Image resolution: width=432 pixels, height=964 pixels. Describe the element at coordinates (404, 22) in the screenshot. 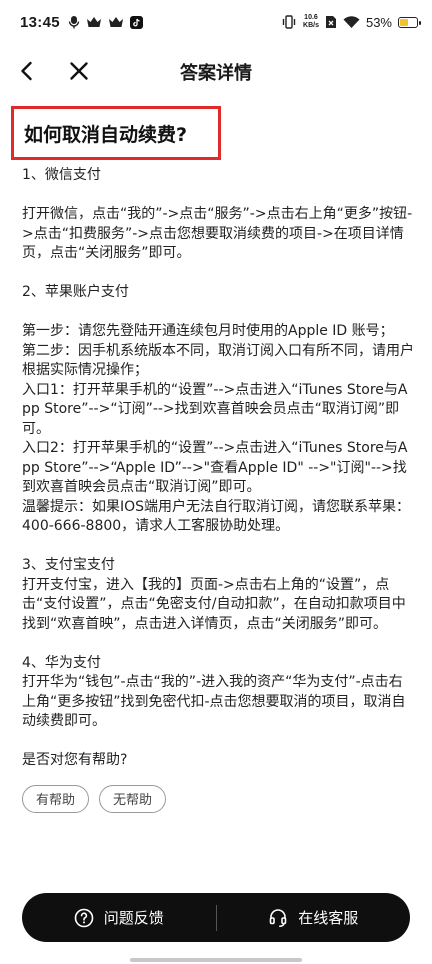

I see `battery-level` at that location.